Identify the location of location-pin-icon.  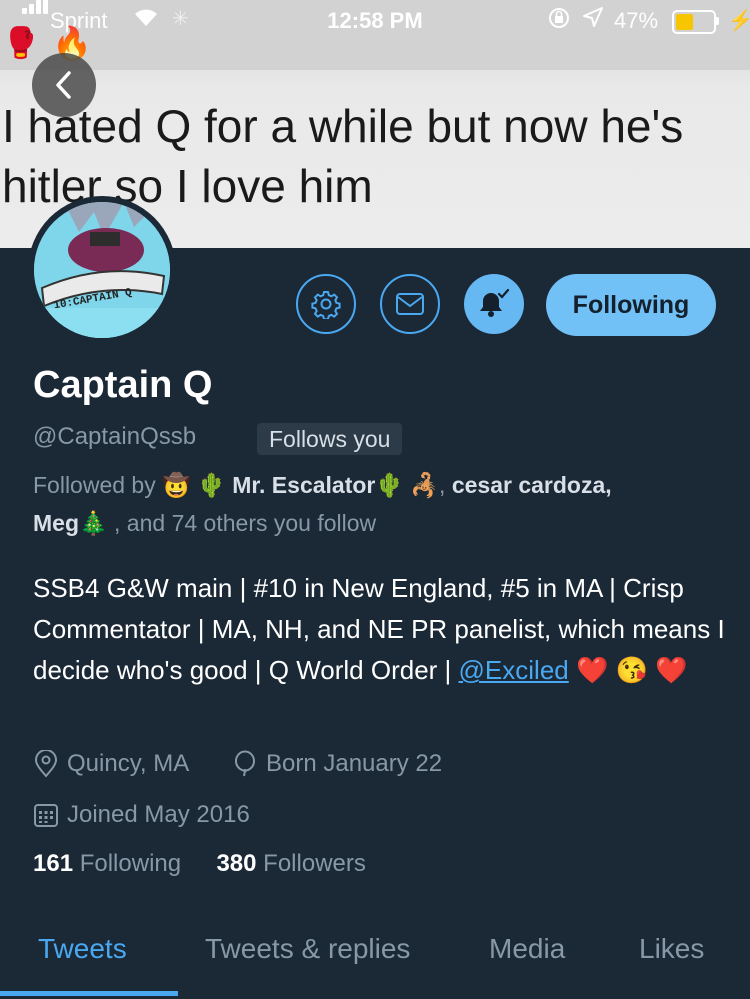
(46, 764).